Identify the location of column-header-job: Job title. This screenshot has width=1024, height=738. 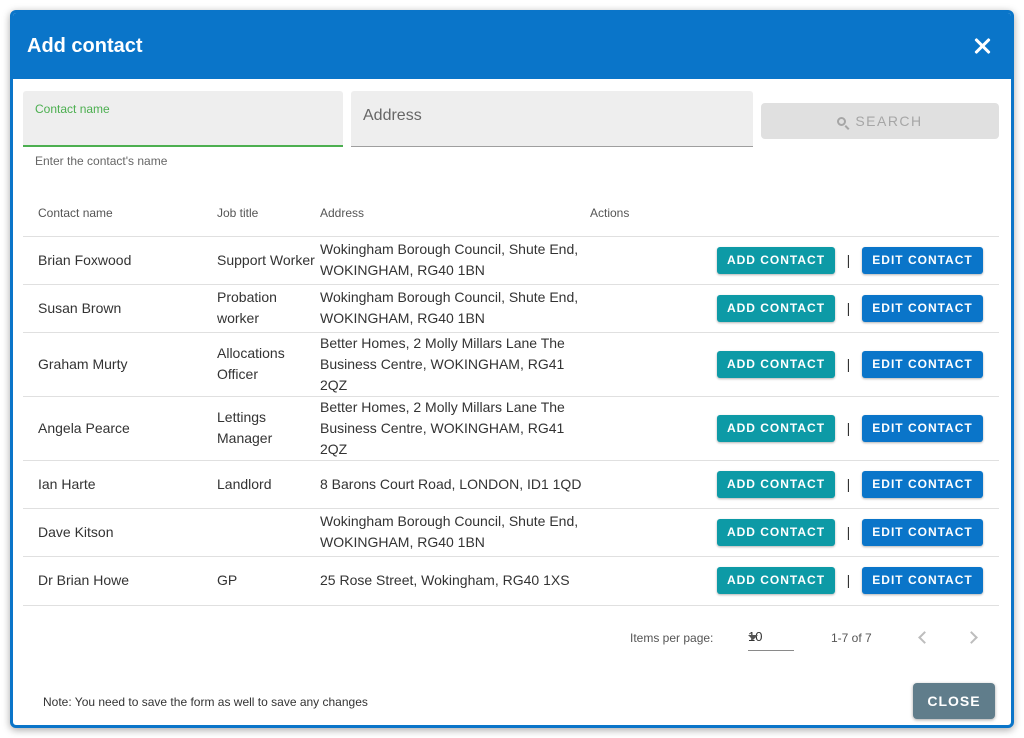
(268, 214).